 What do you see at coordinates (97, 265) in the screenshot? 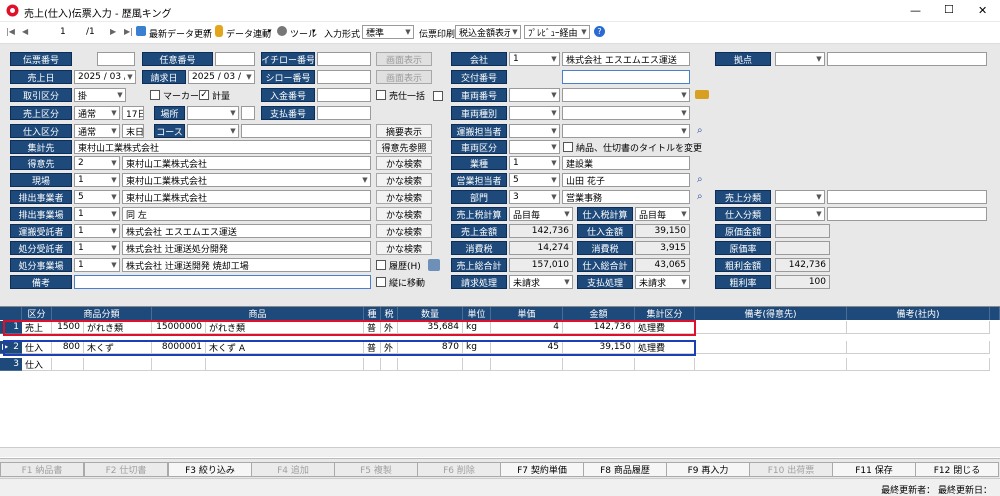
I see `shobun-jigyo-select: 1 ▼` at bounding box center [97, 265].